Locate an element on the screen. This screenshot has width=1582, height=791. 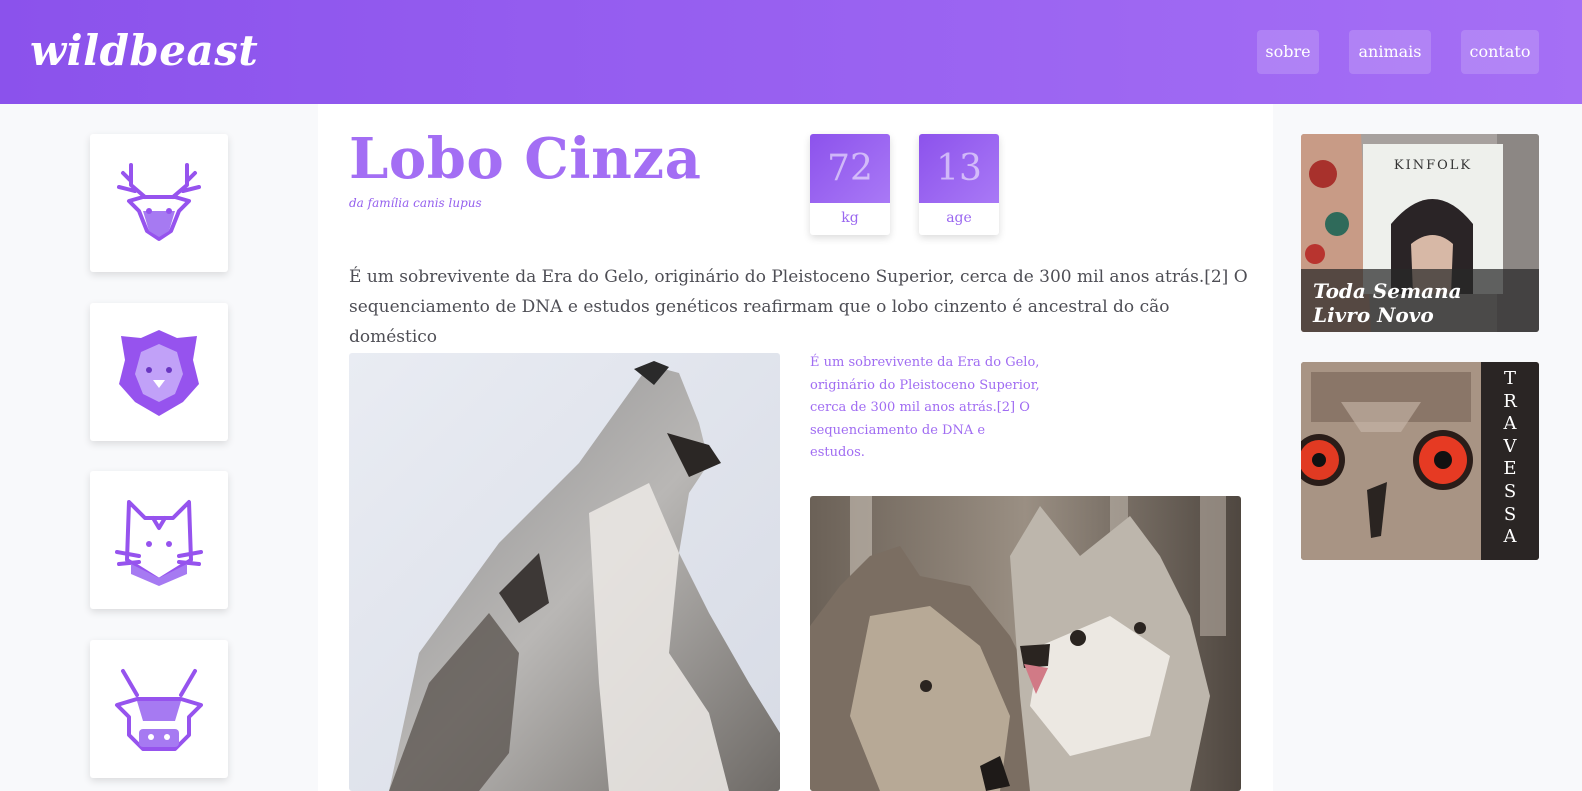
stat-weight-value: 72 is located at coordinates (850, 168).